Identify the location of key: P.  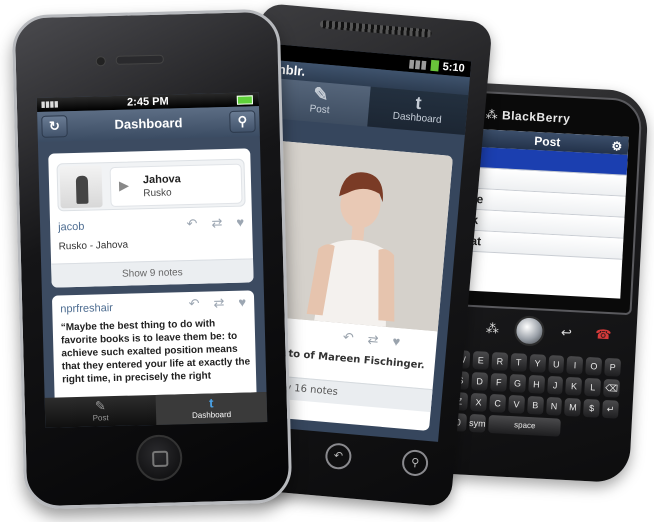
(613, 367).